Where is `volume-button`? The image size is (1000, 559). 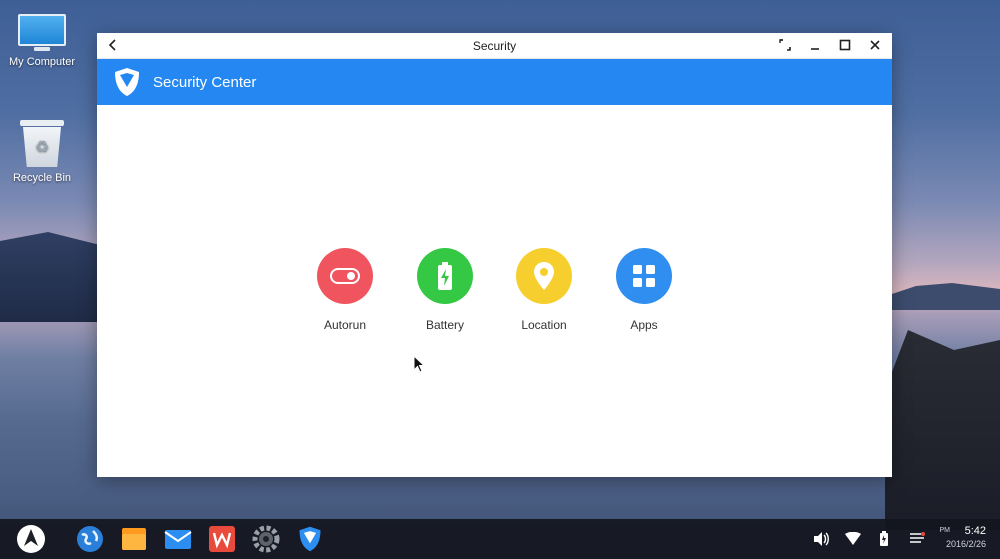
volume-button is located at coordinates (821, 539).